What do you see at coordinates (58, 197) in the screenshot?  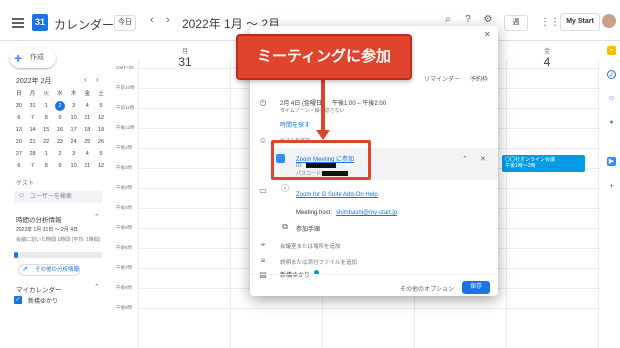 I see `guest-search-input: ユーザーを検索` at bounding box center [58, 197].